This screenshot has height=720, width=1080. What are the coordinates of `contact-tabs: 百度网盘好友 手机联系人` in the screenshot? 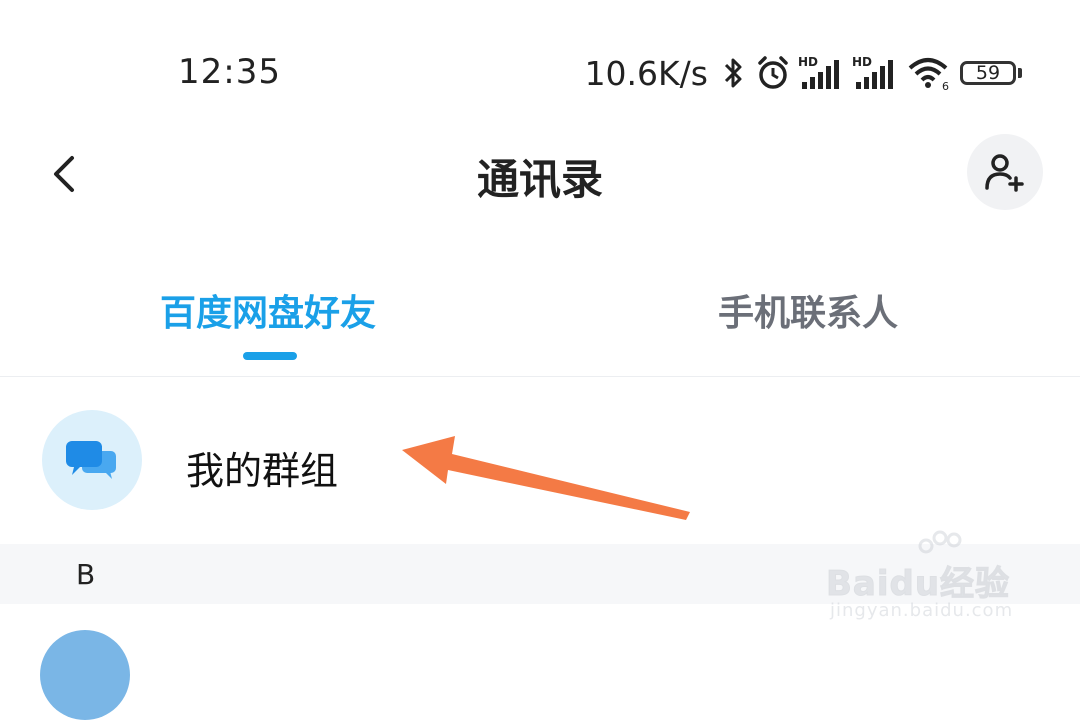 It's located at (540, 323).